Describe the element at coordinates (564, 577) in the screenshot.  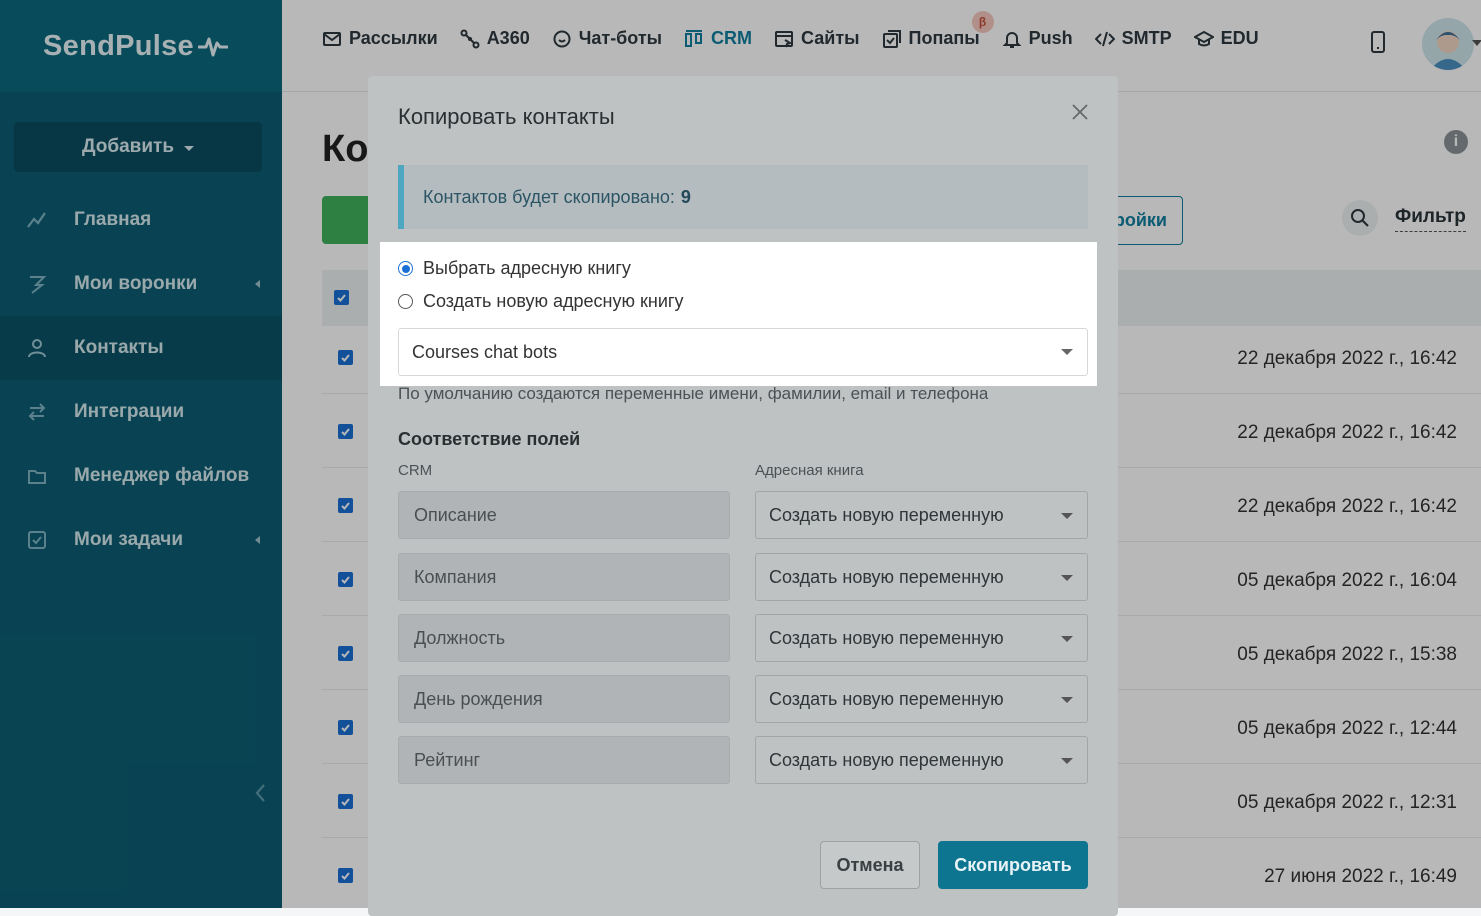
I see `crm-field: Компания` at that location.